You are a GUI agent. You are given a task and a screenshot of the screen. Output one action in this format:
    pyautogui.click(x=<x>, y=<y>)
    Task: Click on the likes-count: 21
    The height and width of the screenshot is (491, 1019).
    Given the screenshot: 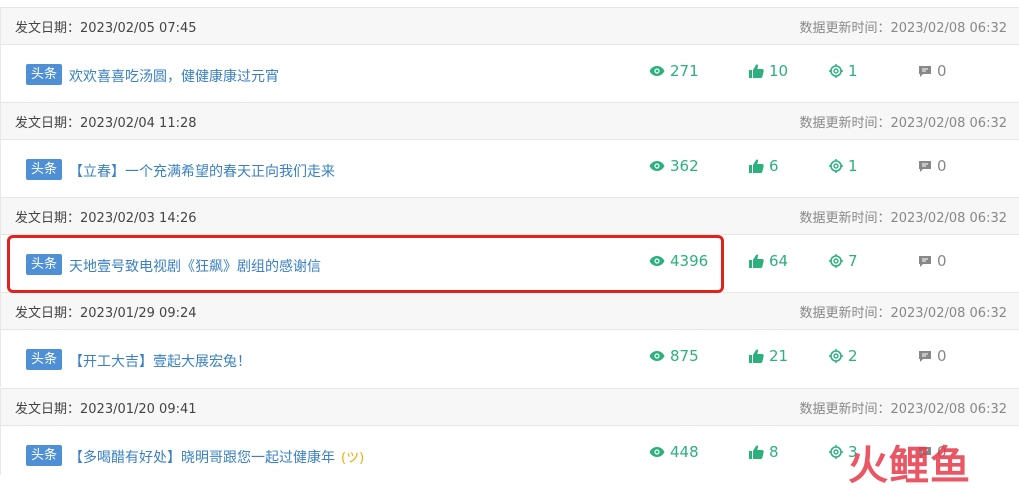 What is the action you would take?
    pyautogui.click(x=779, y=356)
    